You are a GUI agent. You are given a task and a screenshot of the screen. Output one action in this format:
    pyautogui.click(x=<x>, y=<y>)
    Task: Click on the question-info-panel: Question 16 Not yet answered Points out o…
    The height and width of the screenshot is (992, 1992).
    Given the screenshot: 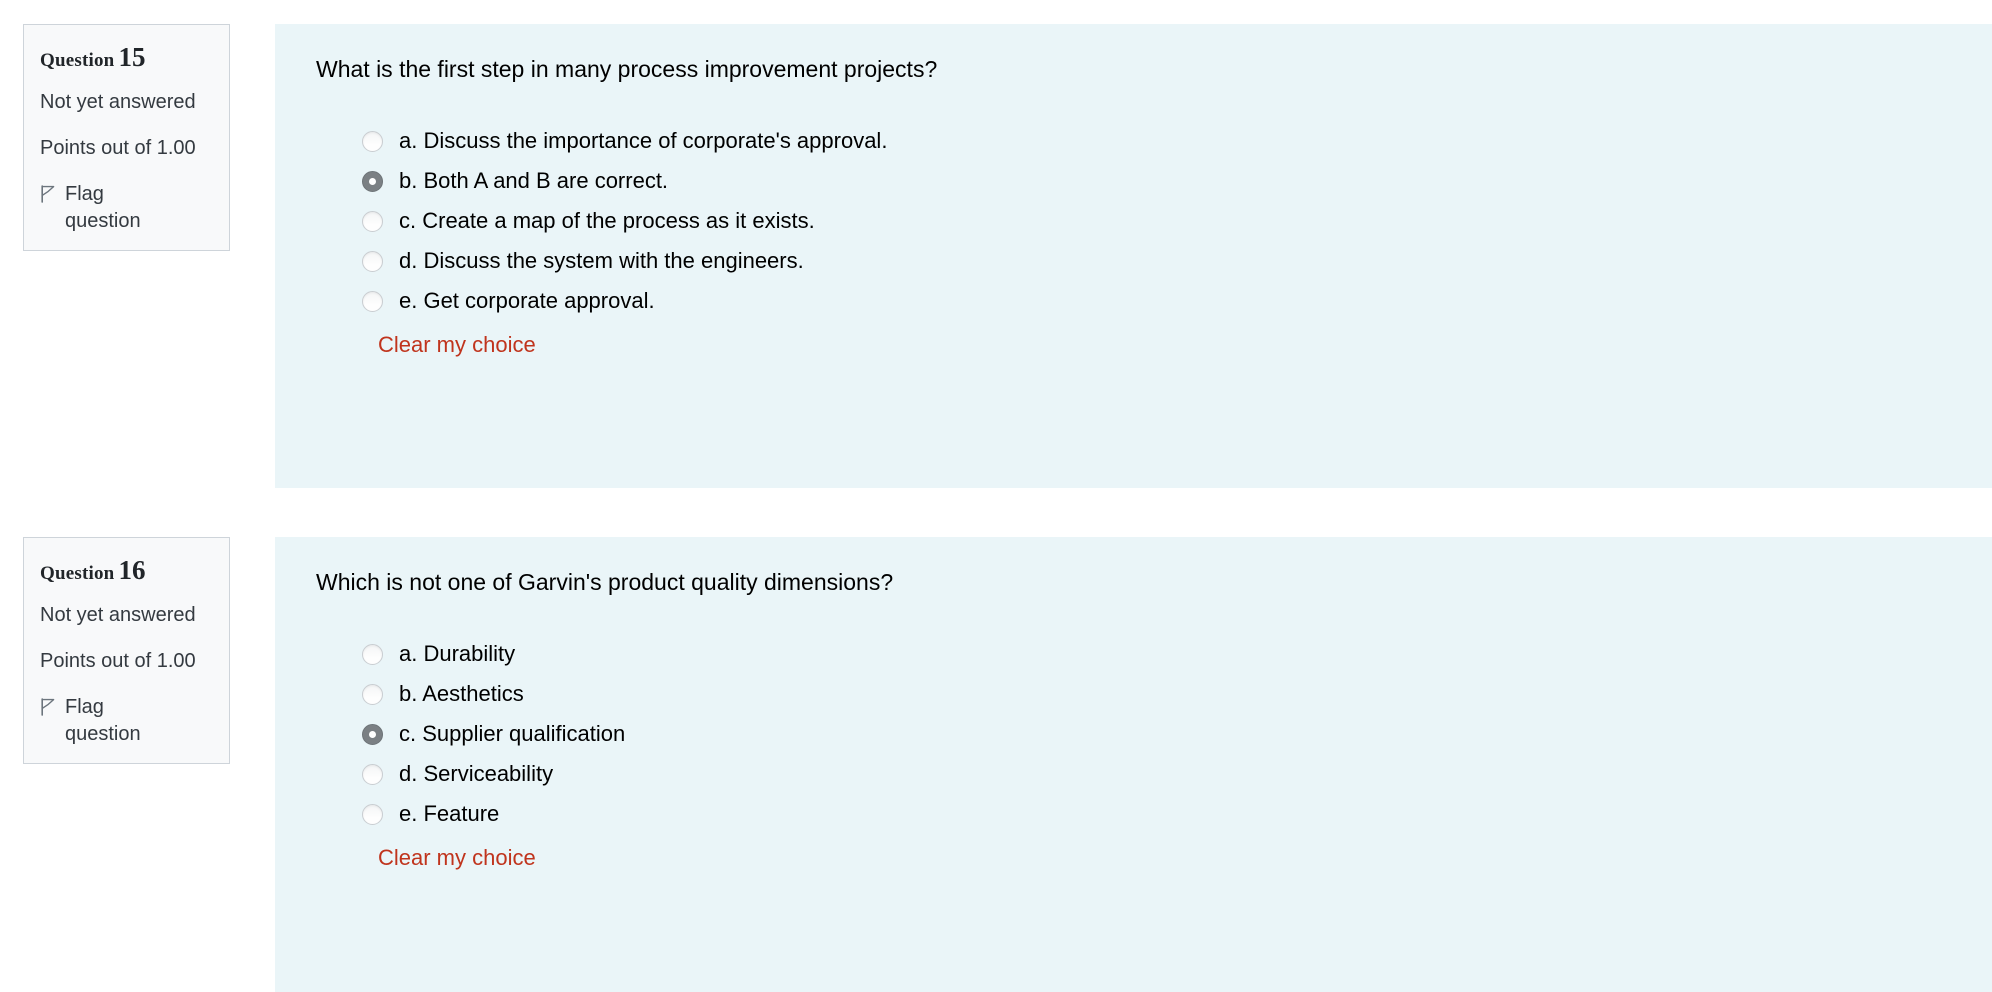 What is the action you would take?
    pyautogui.click(x=126, y=651)
    